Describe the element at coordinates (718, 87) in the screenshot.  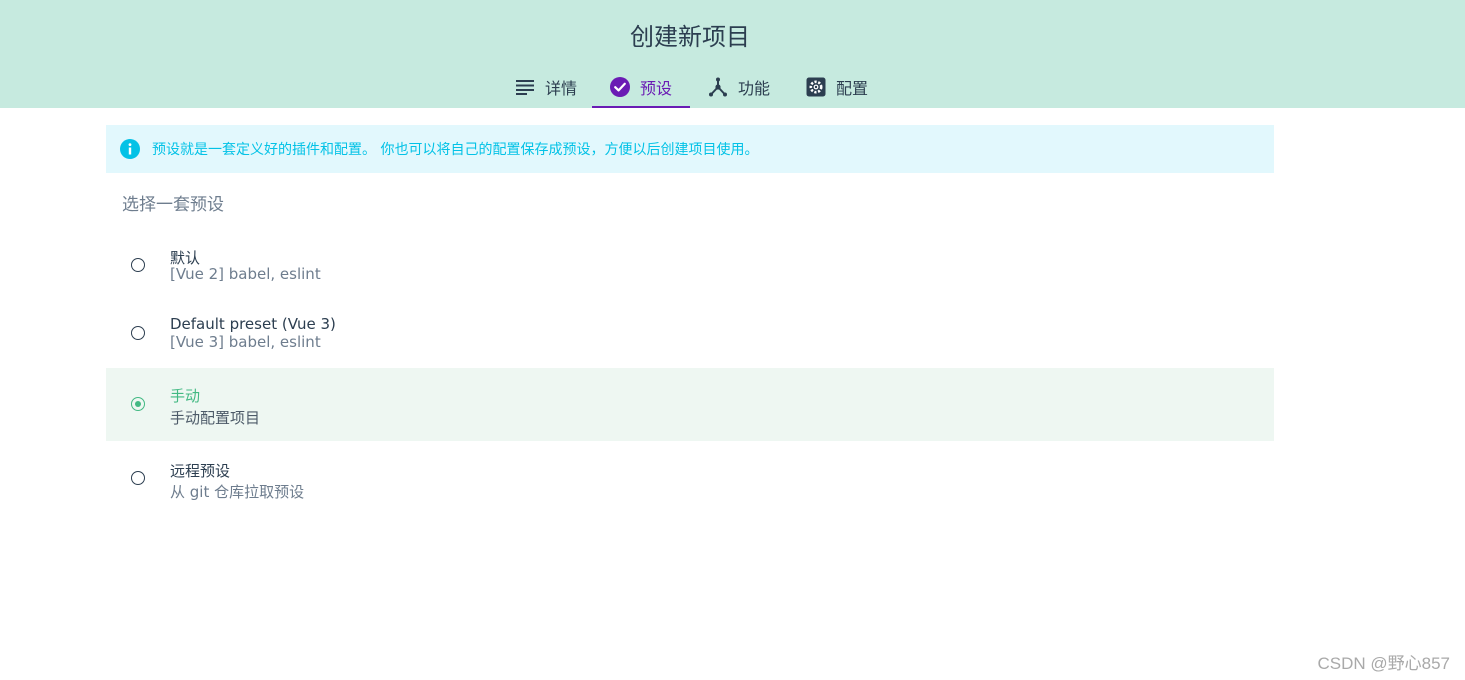
I see `merge-type-icon` at that location.